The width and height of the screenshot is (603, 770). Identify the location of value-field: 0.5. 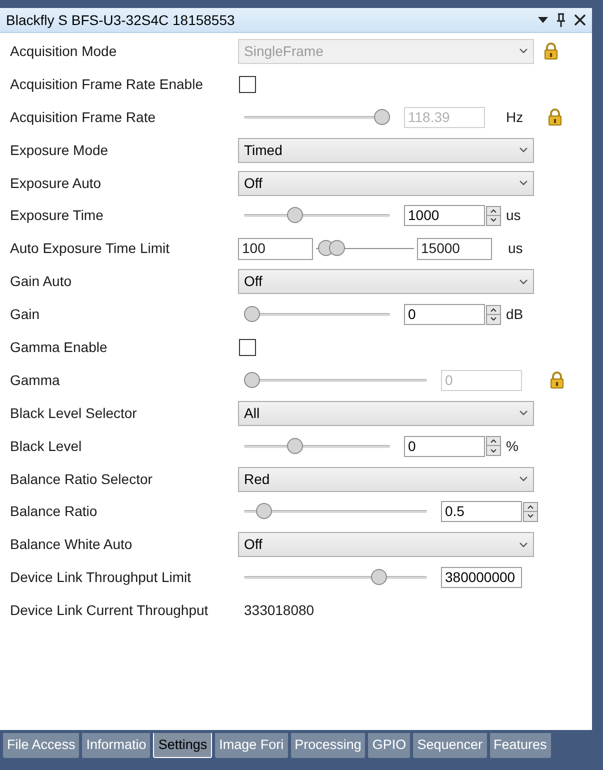
(481, 511).